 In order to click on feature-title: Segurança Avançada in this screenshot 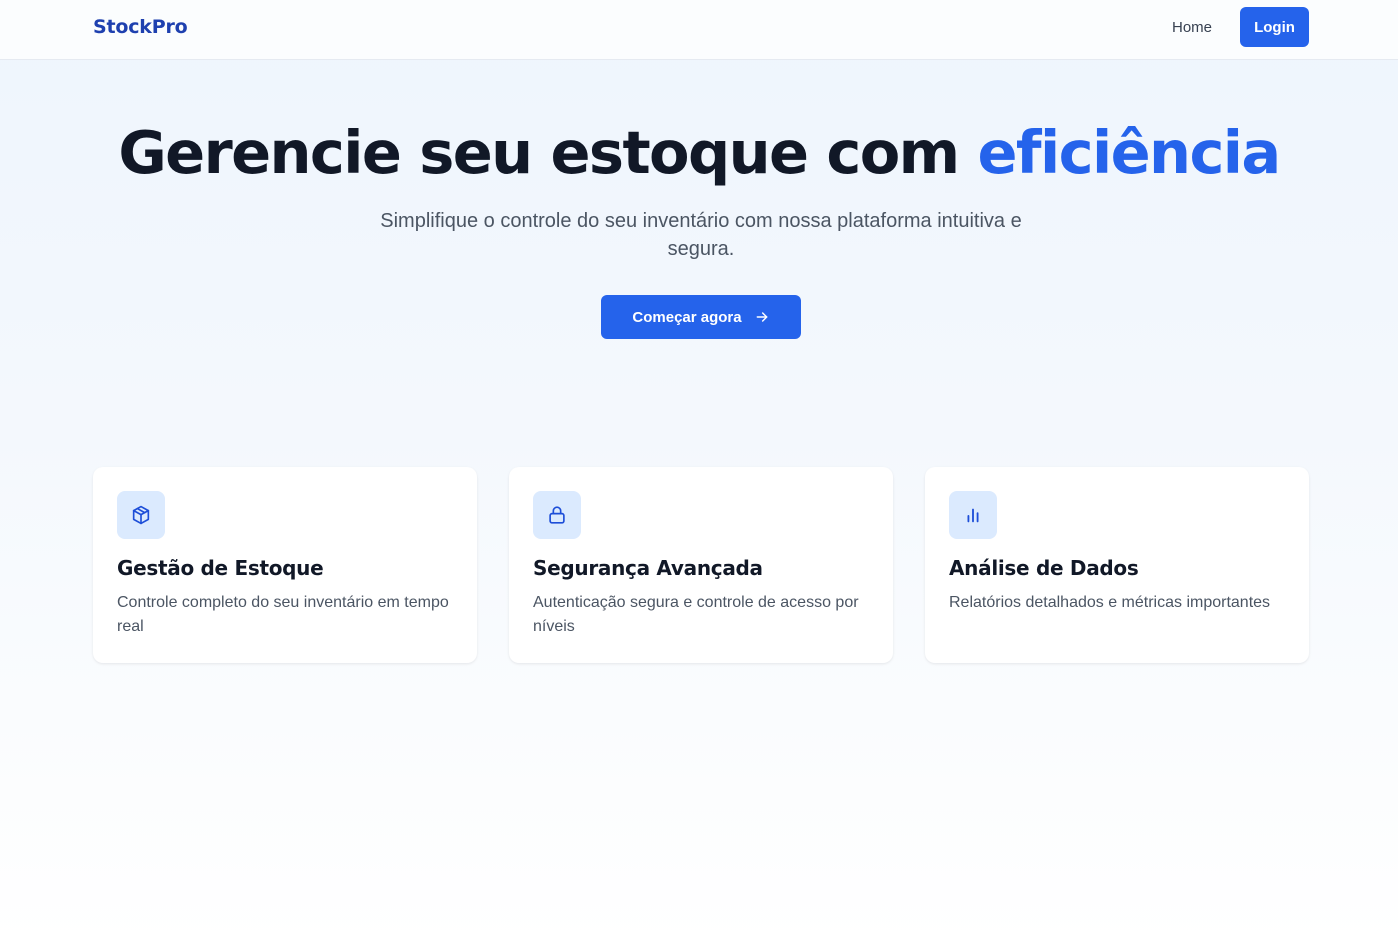, I will do `click(648, 568)`.